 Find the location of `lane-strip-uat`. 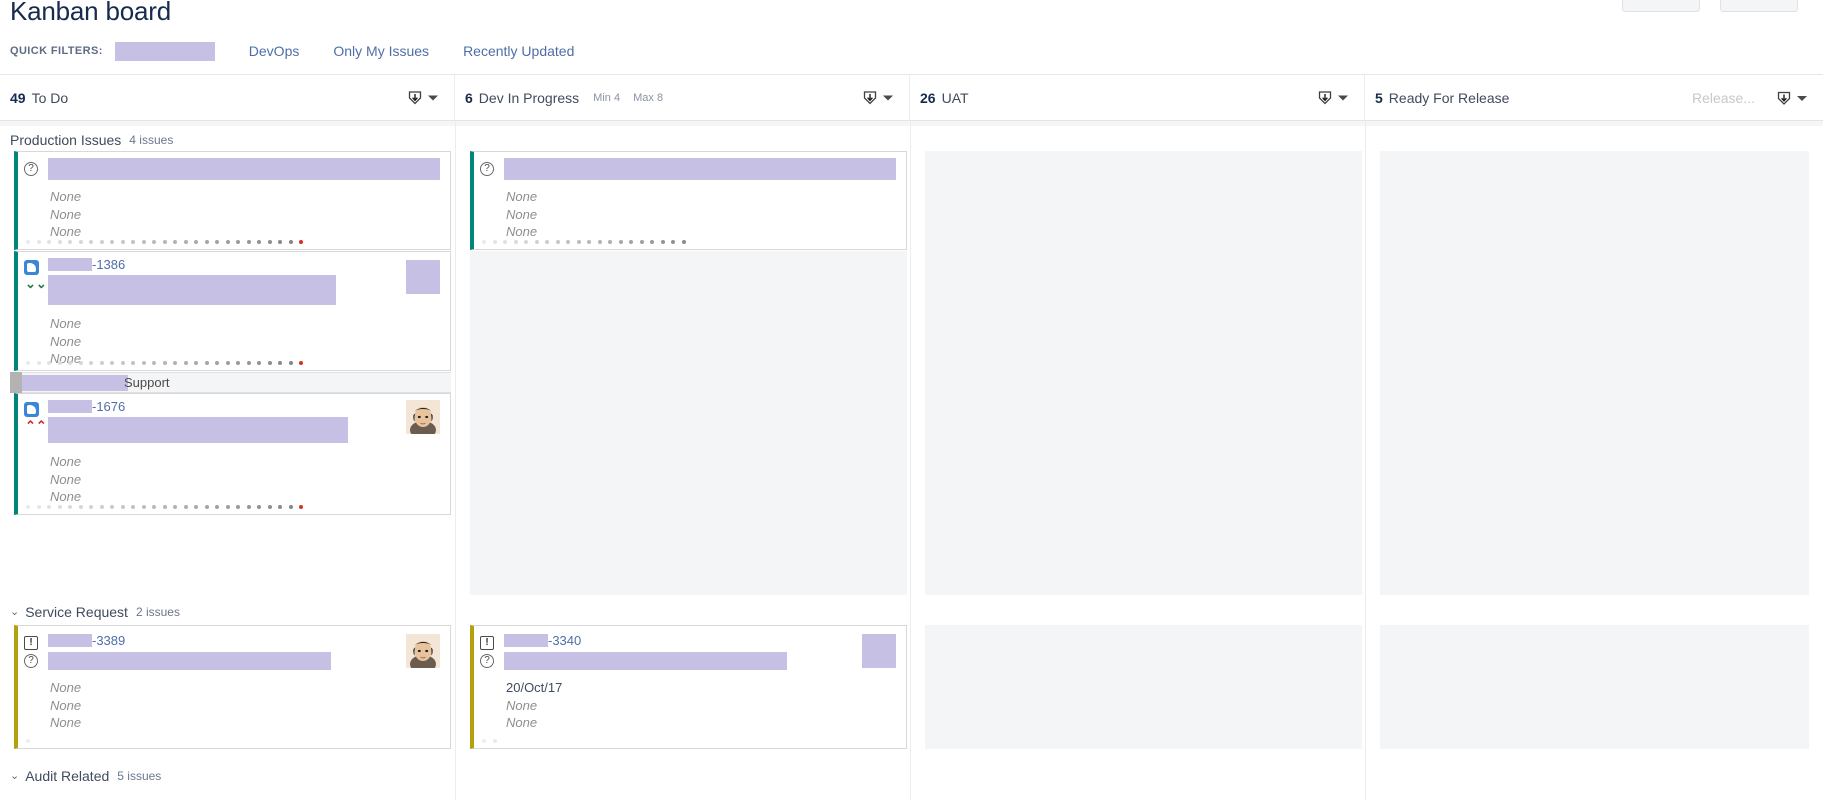

lane-strip-uat is located at coordinates (1138, 123).